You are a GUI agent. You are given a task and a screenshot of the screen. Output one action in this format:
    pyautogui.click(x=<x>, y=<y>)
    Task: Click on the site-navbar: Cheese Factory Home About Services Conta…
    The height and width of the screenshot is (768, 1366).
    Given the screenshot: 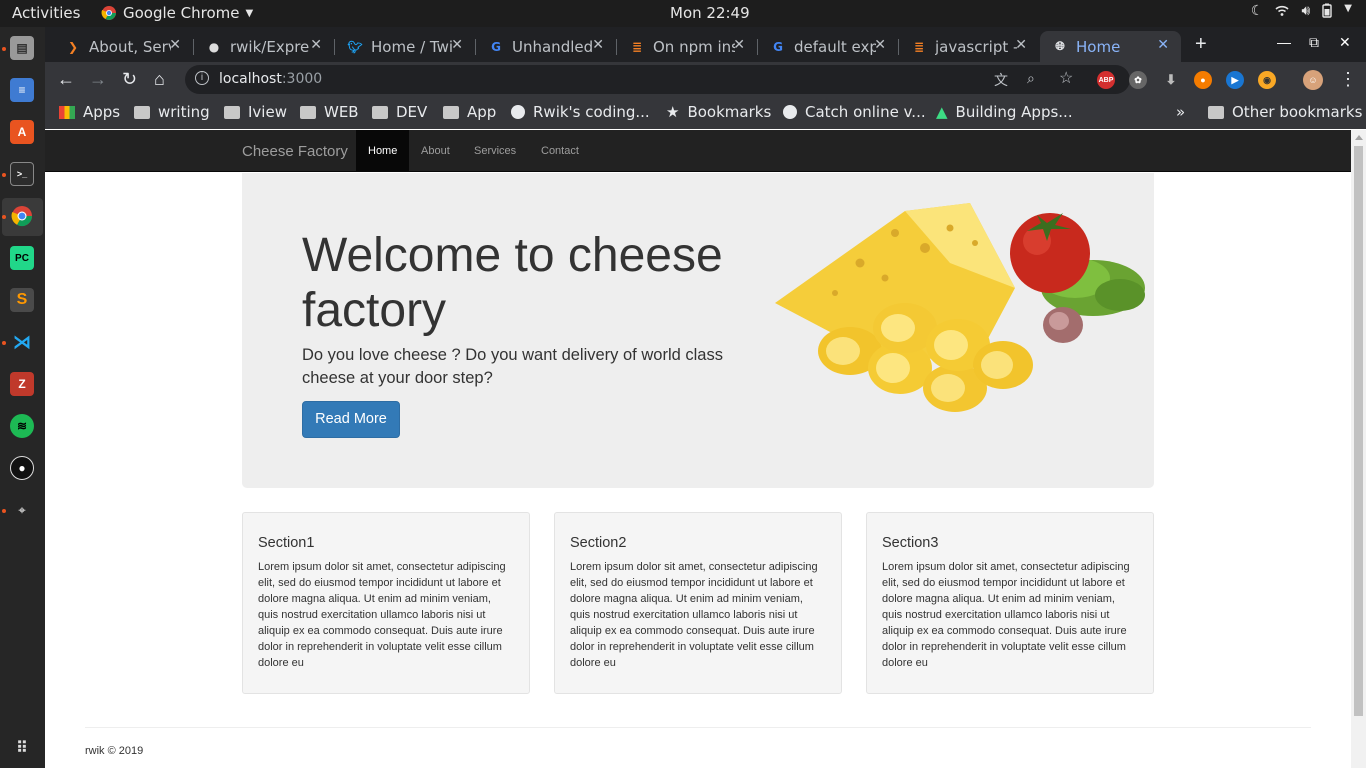 What is the action you would take?
    pyautogui.click(x=698, y=151)
    